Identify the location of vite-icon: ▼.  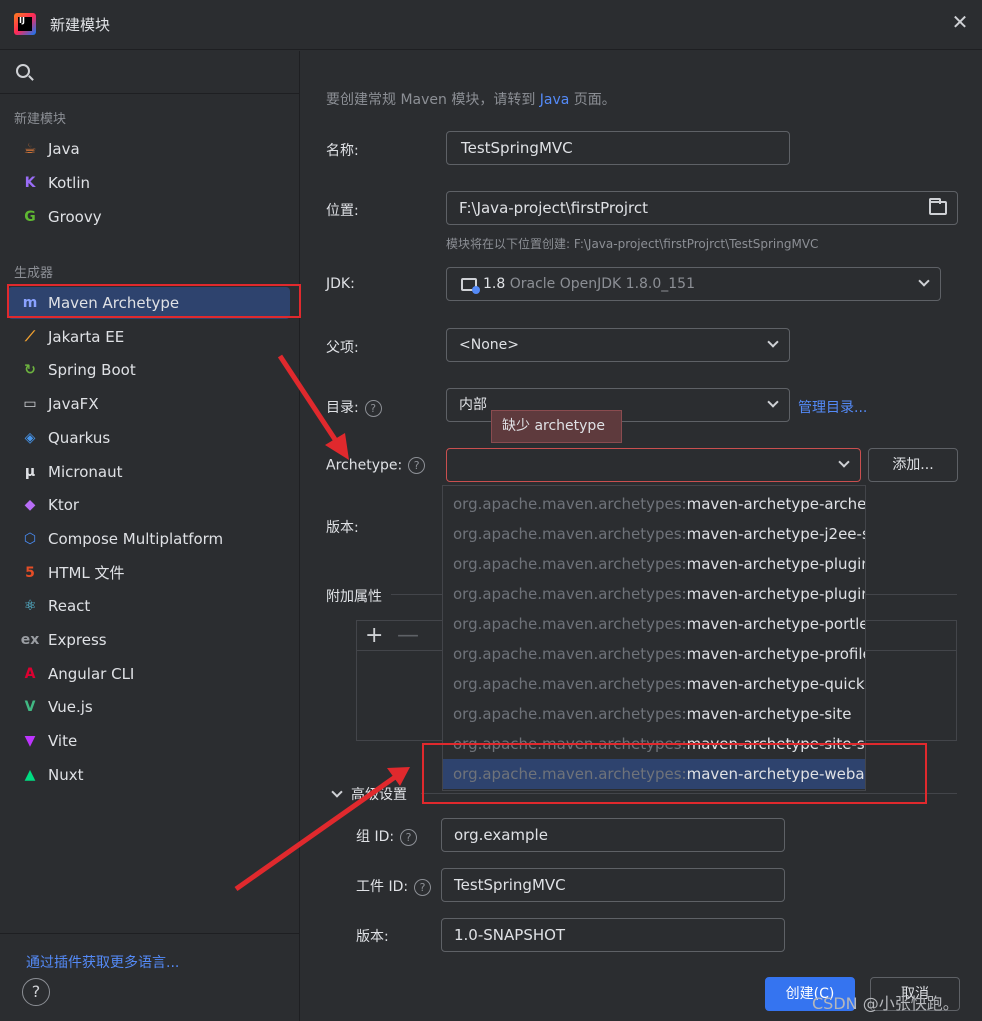
(30, 741).